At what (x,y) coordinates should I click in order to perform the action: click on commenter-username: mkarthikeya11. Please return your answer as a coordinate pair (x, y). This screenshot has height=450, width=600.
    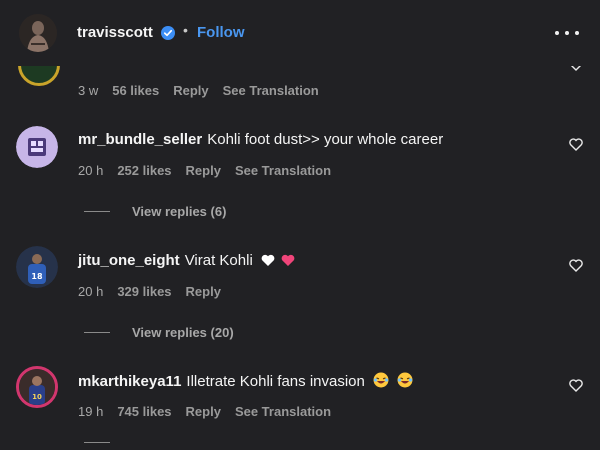
    Looking at the image, I should click on (129, 381).